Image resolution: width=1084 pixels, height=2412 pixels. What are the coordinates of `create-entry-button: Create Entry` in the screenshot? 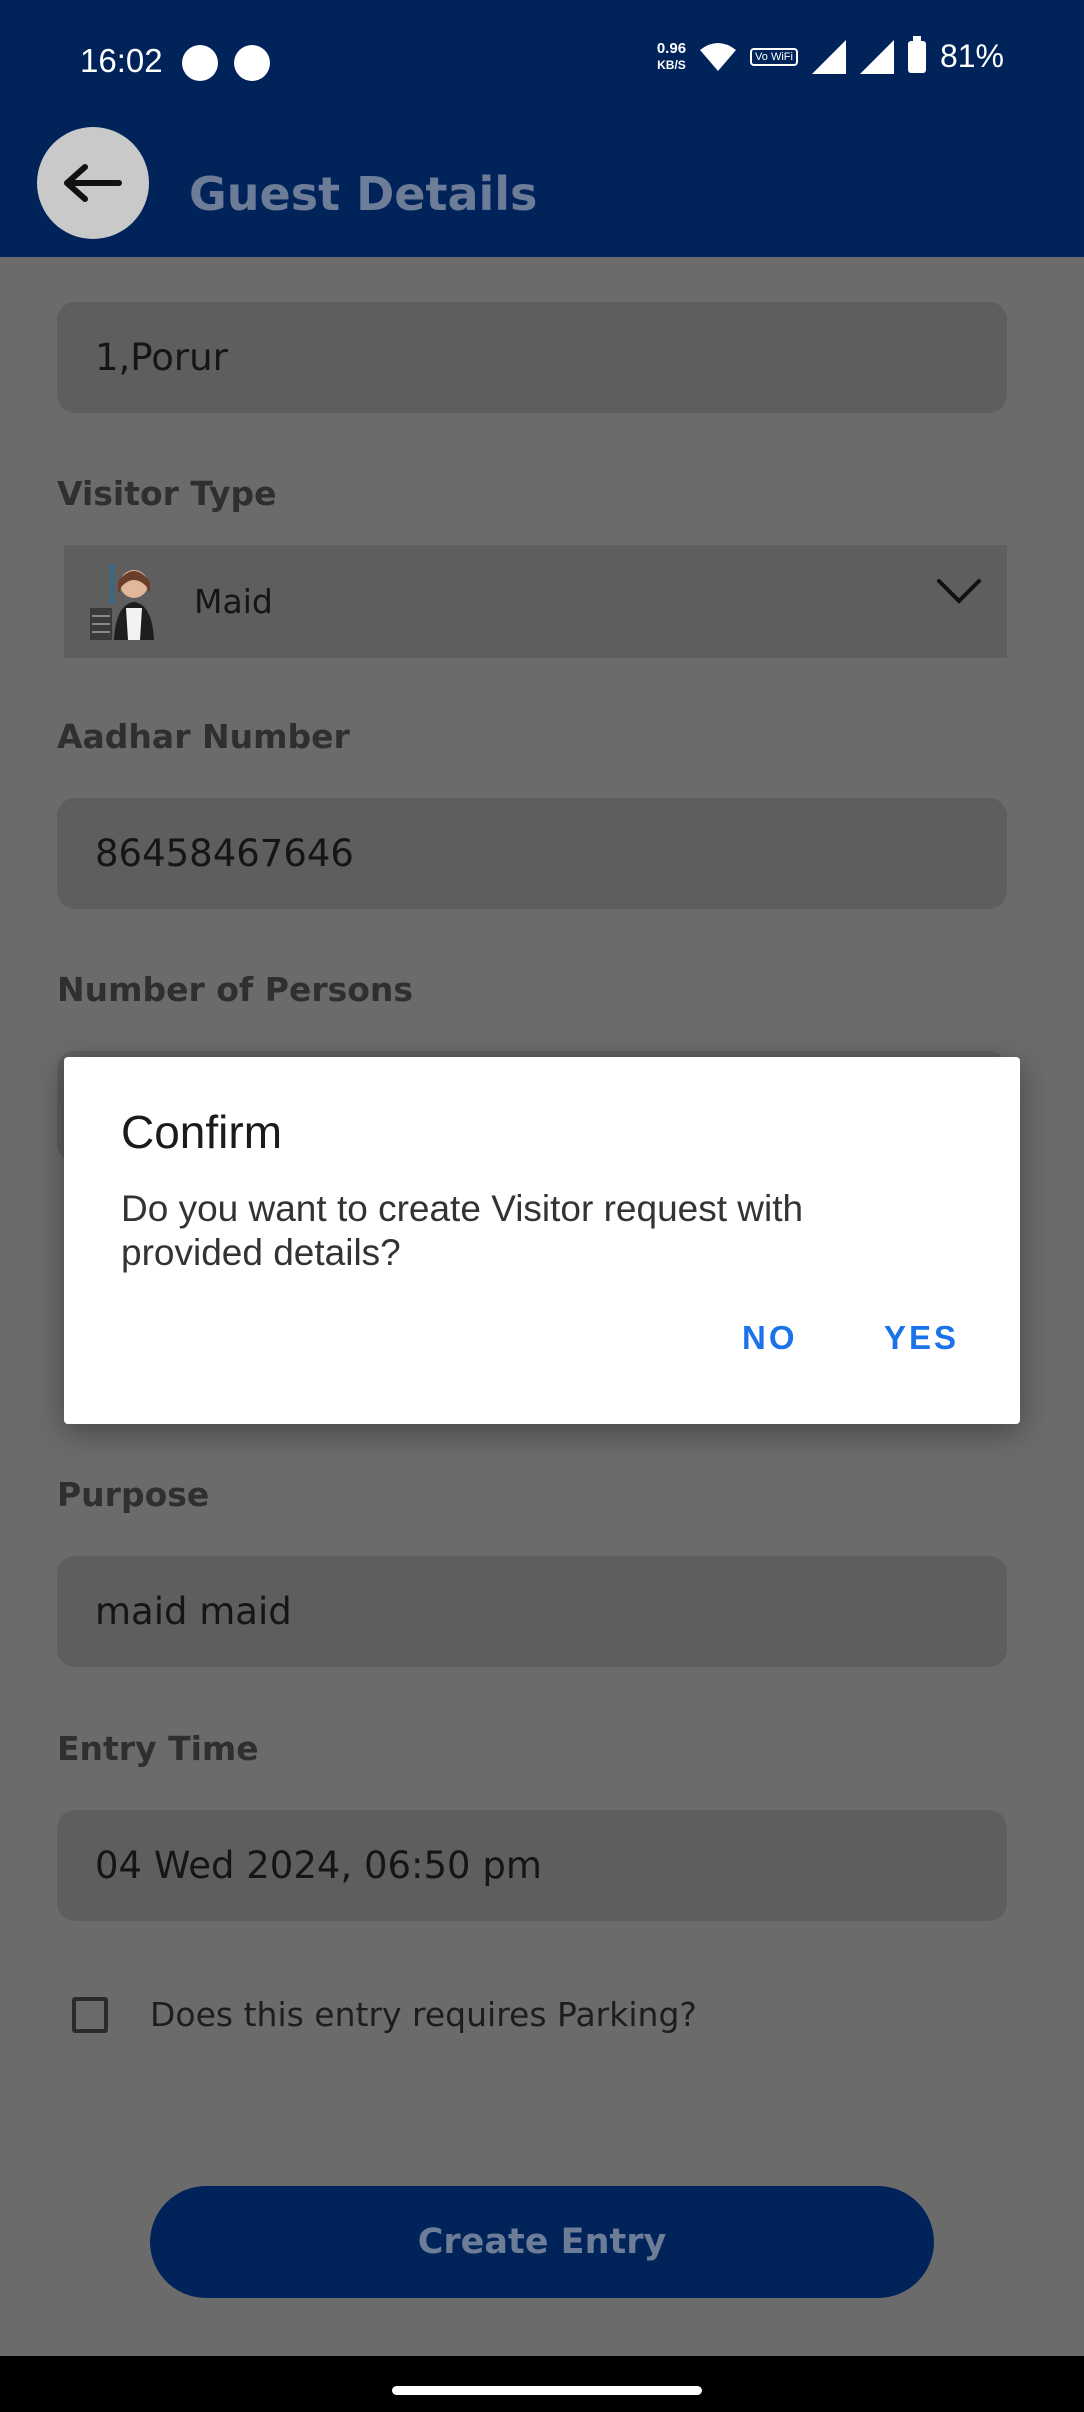 It's located at (542, 2242).